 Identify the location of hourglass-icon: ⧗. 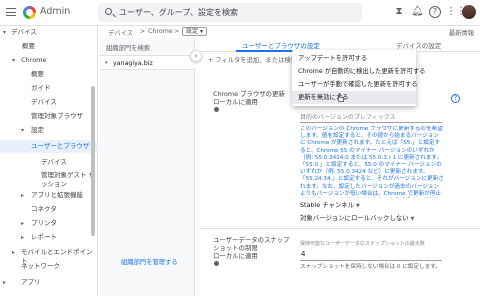
(399, 12).